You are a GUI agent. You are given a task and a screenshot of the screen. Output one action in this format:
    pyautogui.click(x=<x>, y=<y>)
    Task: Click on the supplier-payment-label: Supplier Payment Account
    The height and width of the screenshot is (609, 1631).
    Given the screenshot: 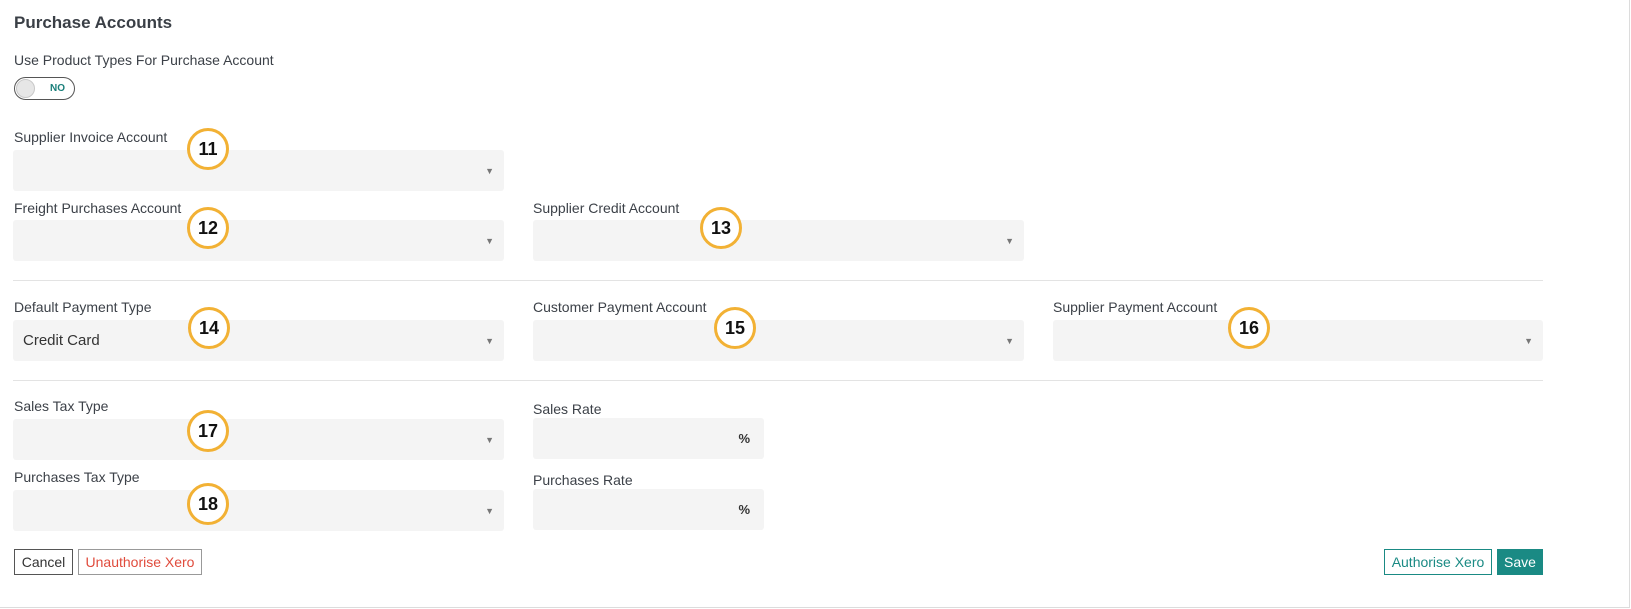 What is the action you would take?
    pyautogui.click(x=1135, y=307)
    